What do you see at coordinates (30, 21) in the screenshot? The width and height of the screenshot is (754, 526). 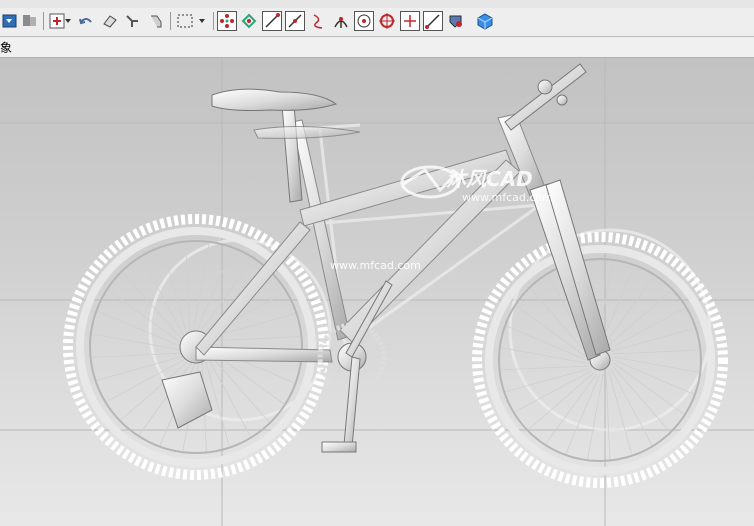 I see `layer-icon` at bounding box center [30, 21].